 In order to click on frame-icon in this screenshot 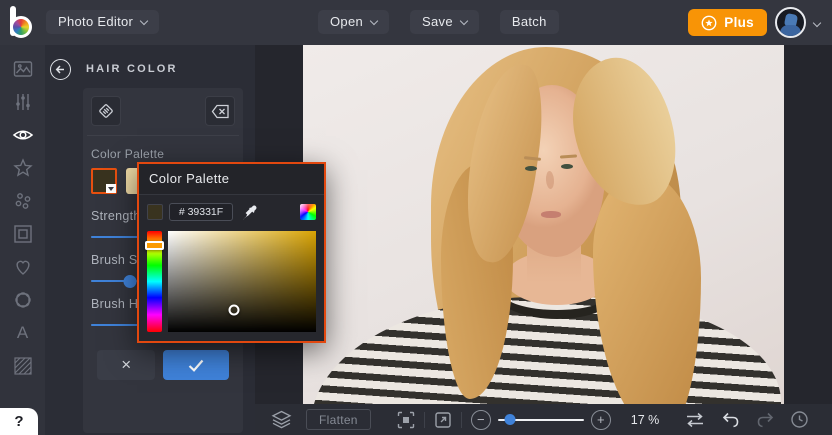, I will do `click(22, 233)`.